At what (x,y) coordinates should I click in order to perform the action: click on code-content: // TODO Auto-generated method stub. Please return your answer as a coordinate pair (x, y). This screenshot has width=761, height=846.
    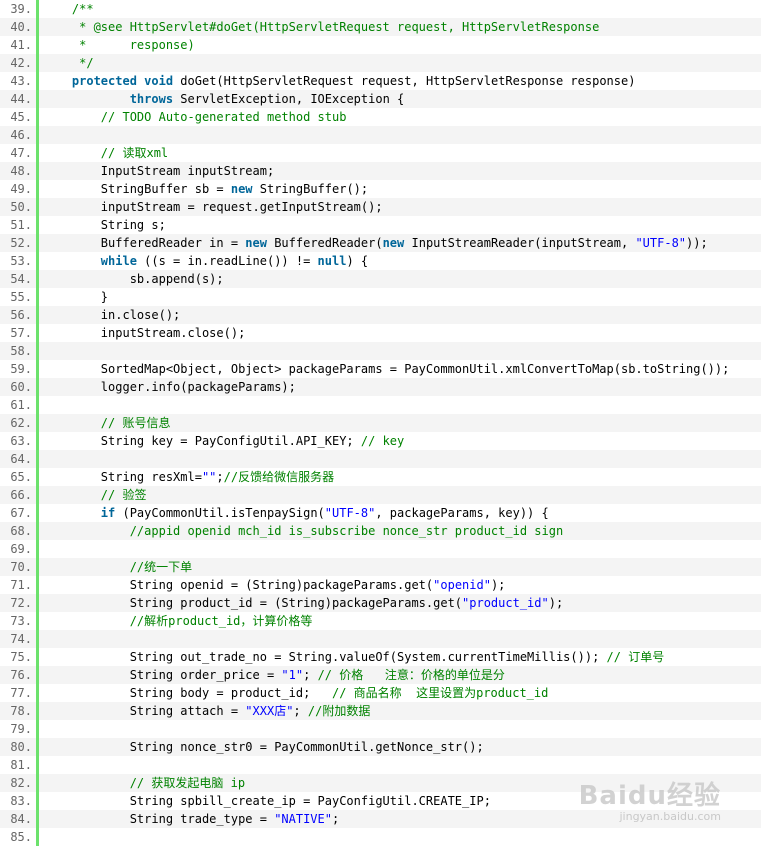
    Looking at the image, I should click on (400, 117).